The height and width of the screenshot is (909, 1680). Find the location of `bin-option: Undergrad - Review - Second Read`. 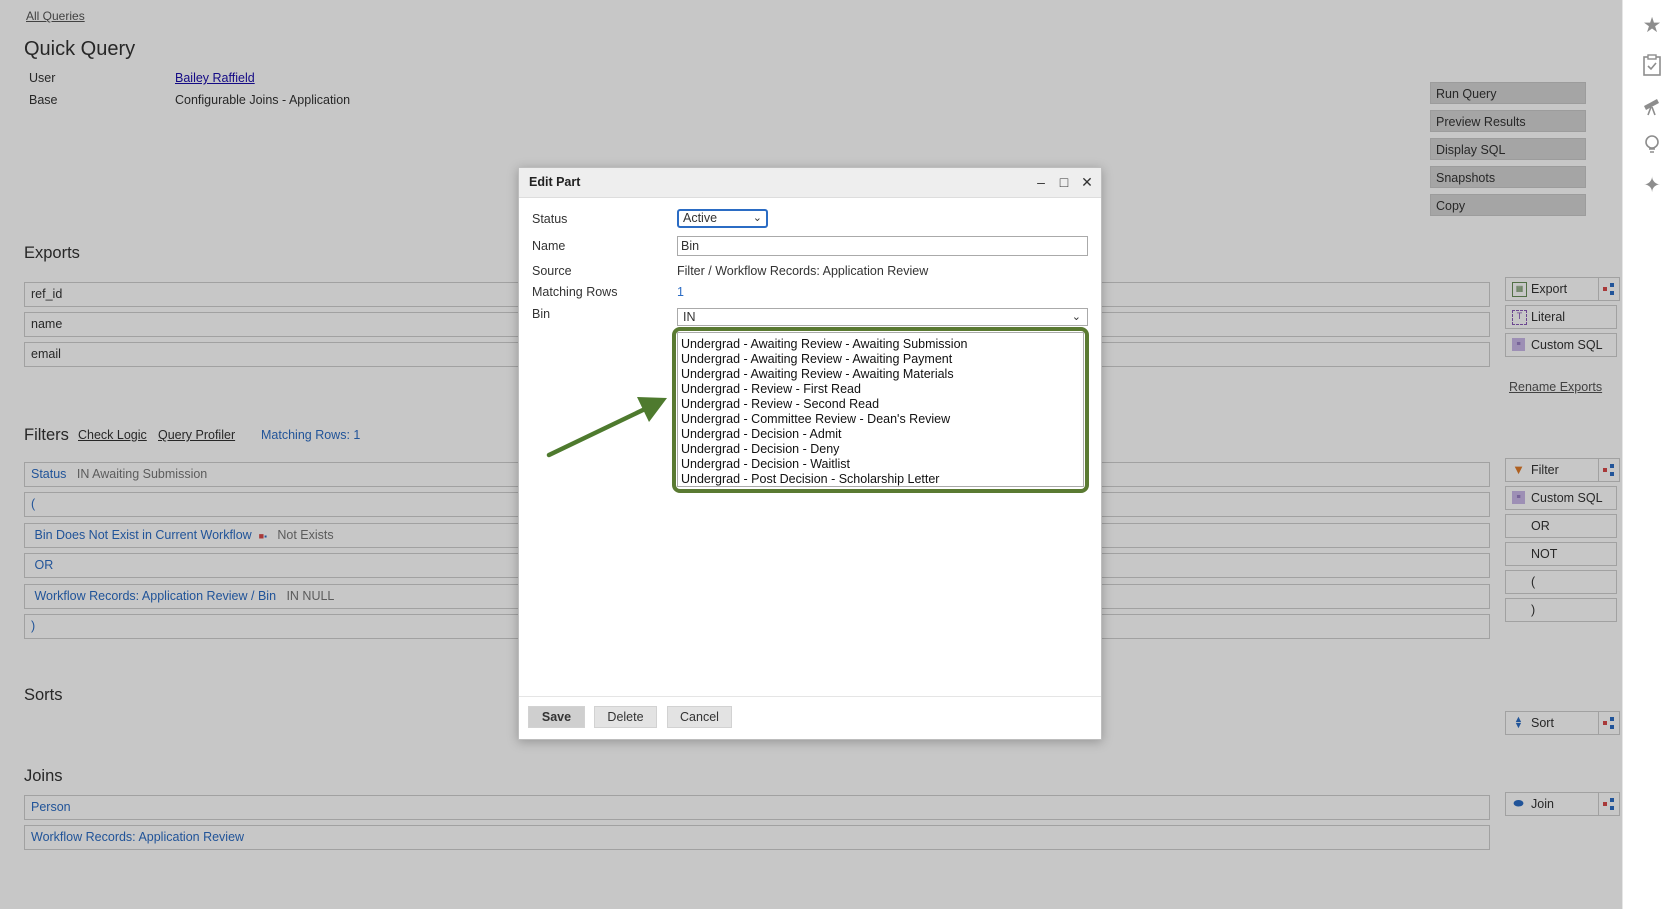

bin-option: Undergrad - Review - Second Read is located at coordinates (880, 404).